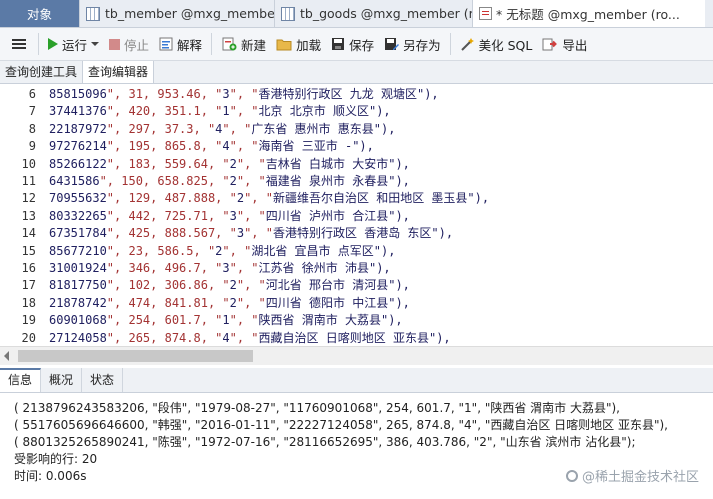 This screenshot has width=713, height=499. What do you see at coordinates (166, 44) in the screenshot?
I see `explain-icon` at bounding box center [166, 44].